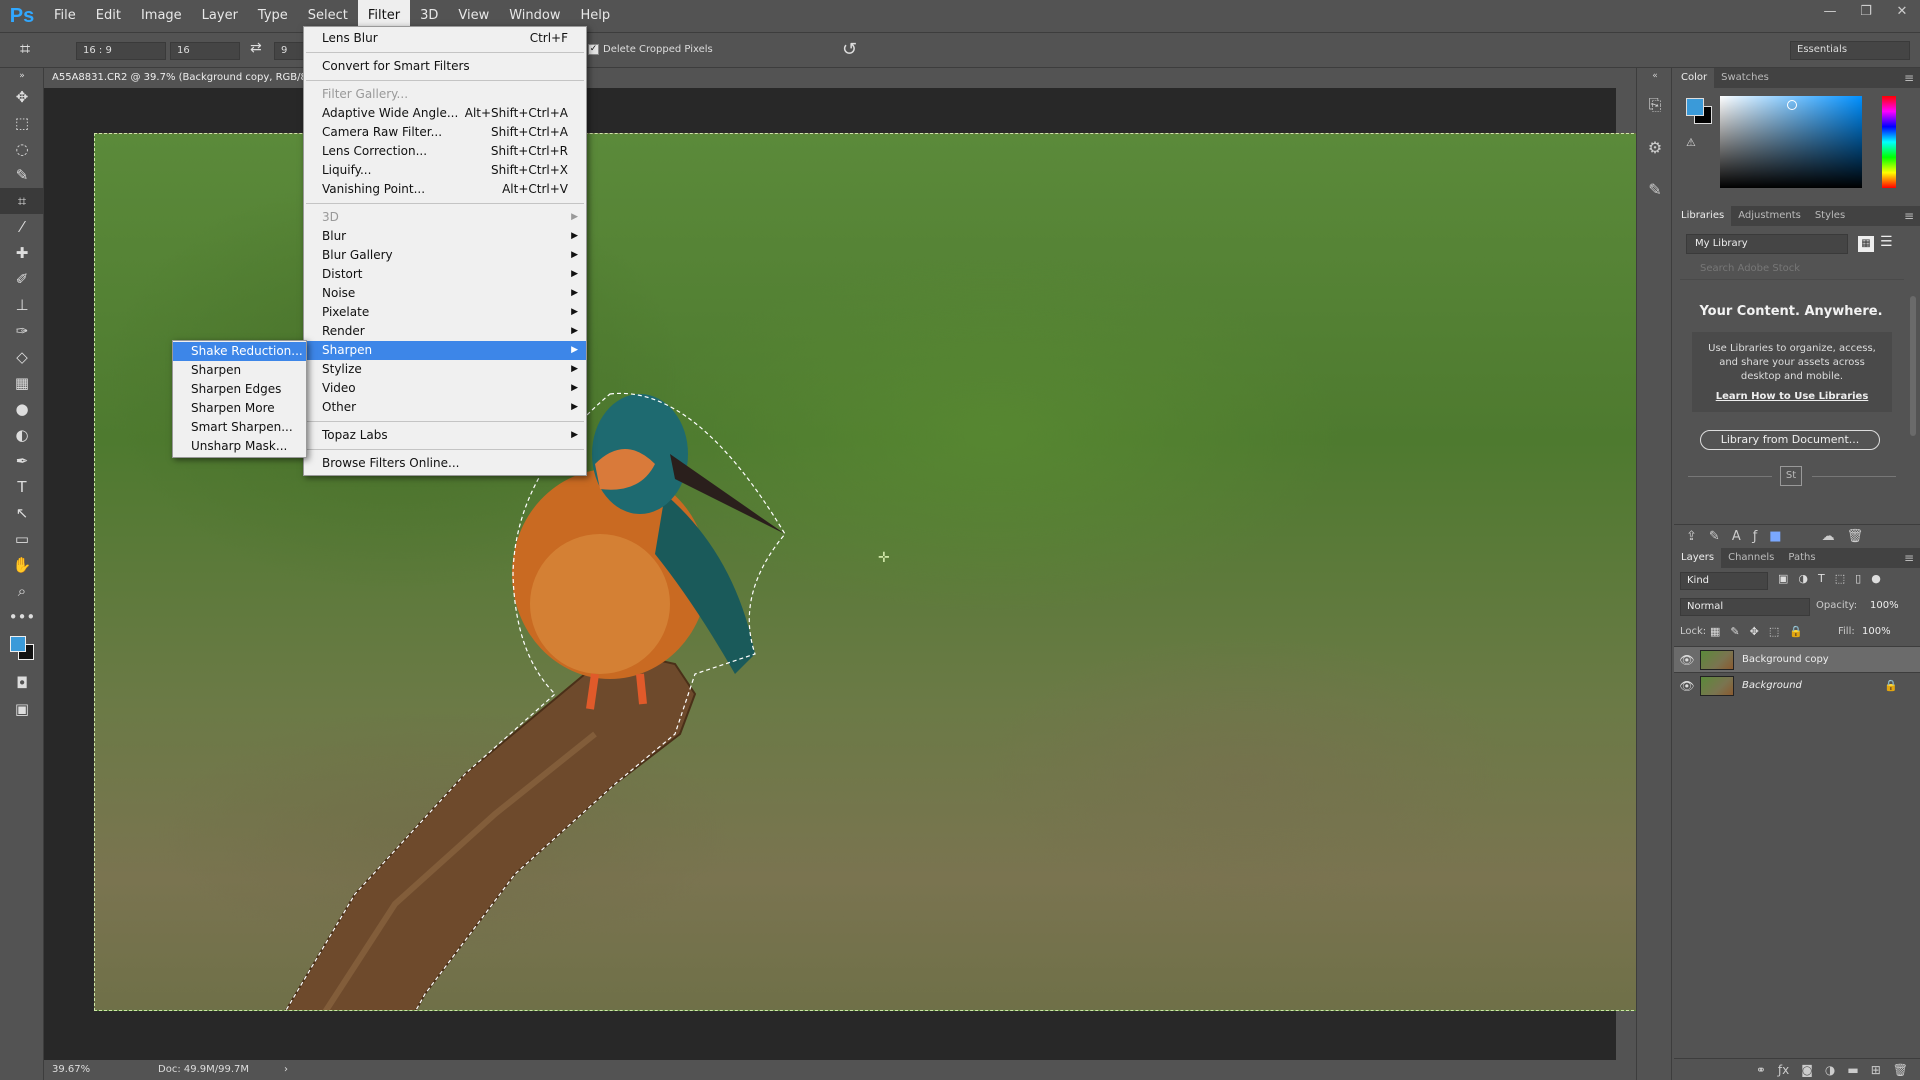 The image size is (1920, 1080). What do you see at coordinates (445, 38) in the screenshot?
I see `filter-item-lens-blur: Lens Blur Ctrl+F` at bounding box center [445, 38].